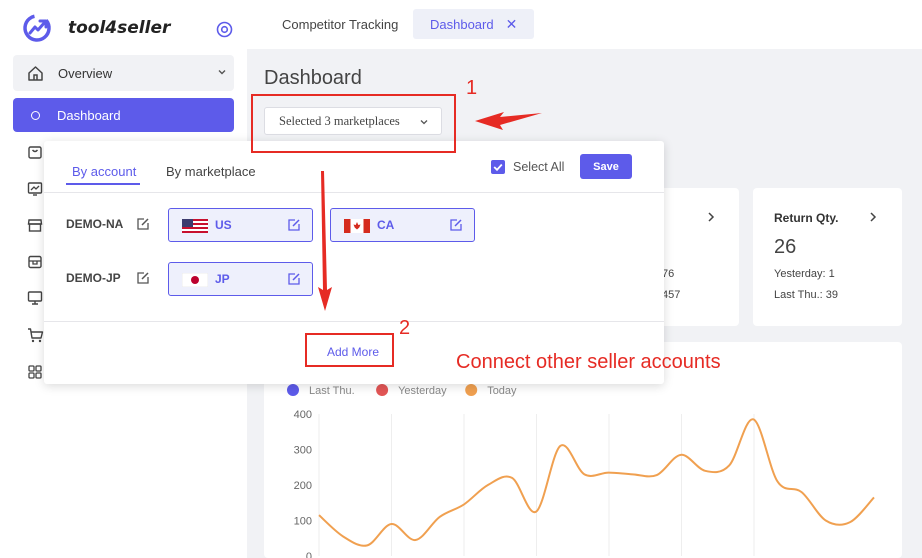  What do you see at coordinates (123, 115) in the screenshot?
I see `nav-dashboard: Dashboard` at bounding box center [123, 115].